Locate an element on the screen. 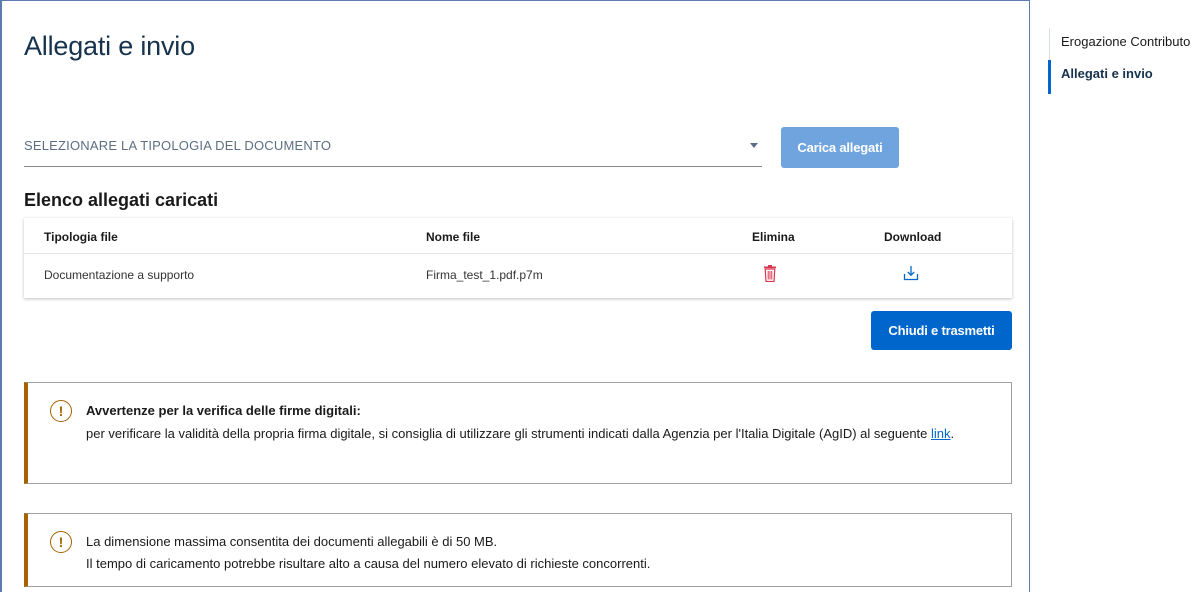  column-header-tipologia: Tipologia file is located at coordinates (81, 237).